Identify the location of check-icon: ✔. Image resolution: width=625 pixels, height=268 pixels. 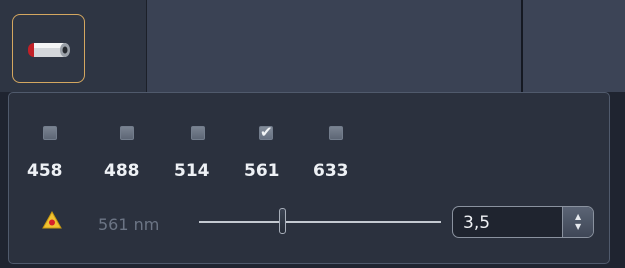
(266, 132).